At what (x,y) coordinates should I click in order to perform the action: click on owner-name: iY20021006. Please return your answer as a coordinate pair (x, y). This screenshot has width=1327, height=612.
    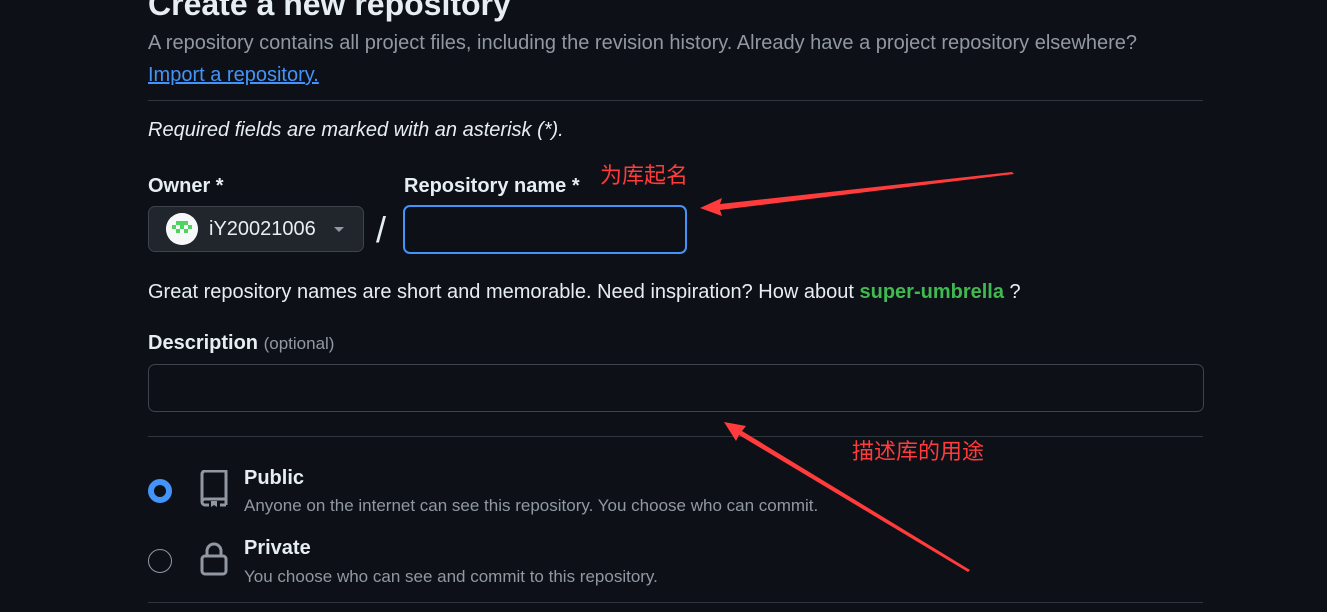
    Looking at the image, I should click on (262, 228).